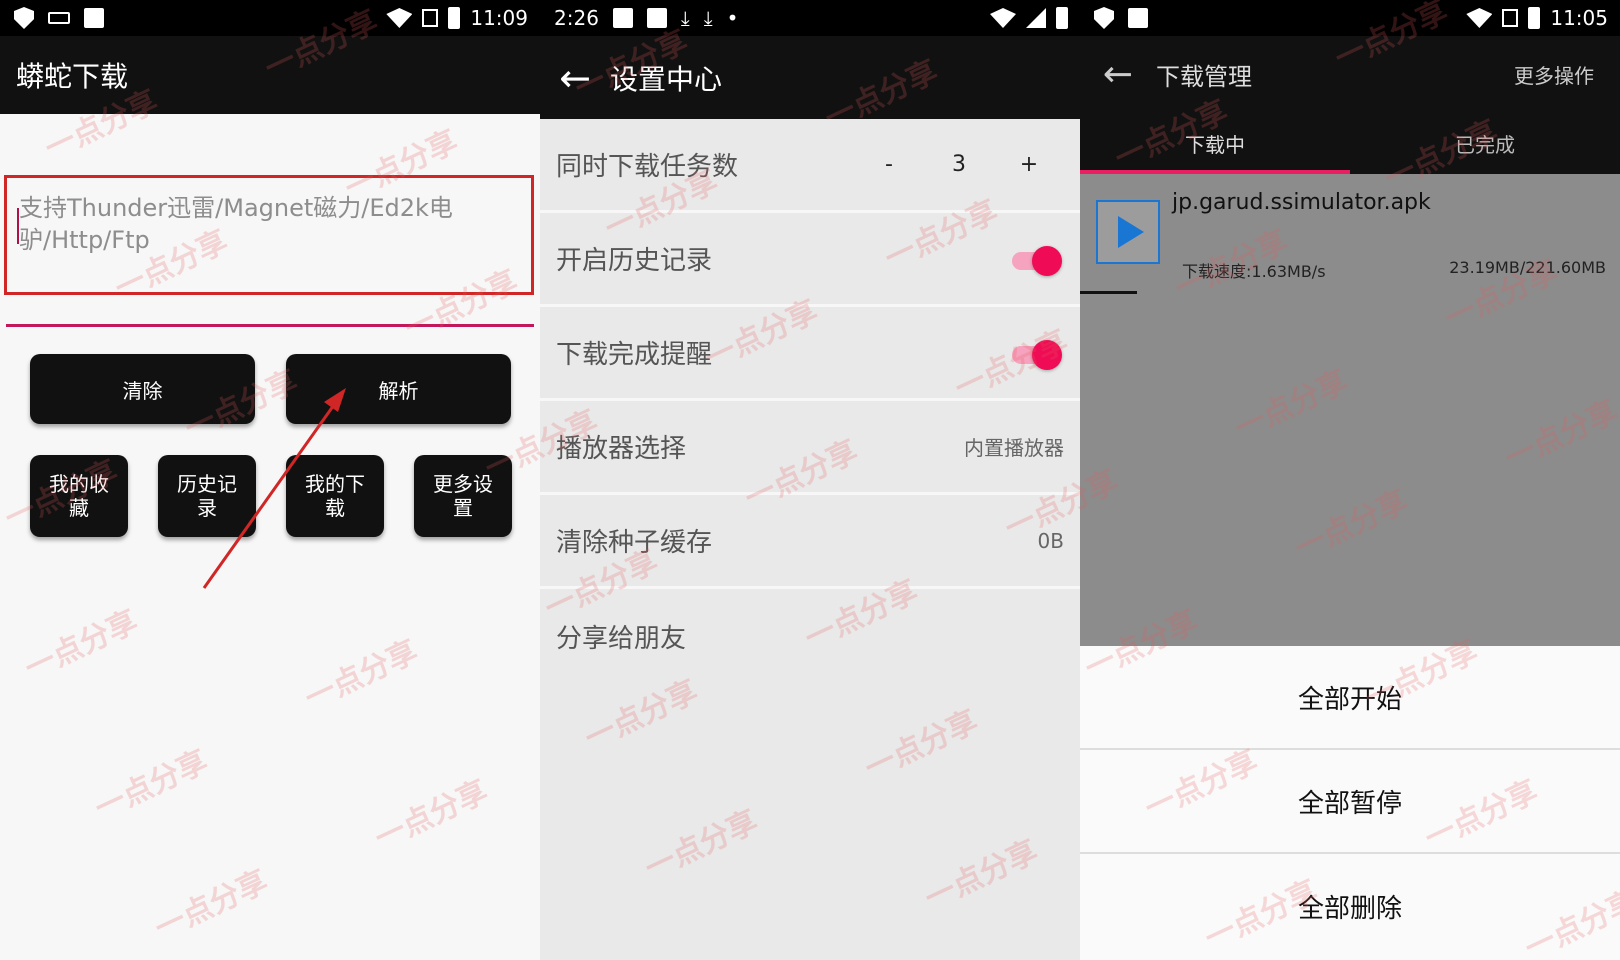  What do you see at coordinates (647, 167) in the screenshot?
I see `setting-label: 同时下载任务数` at bounding box center [647, 167].